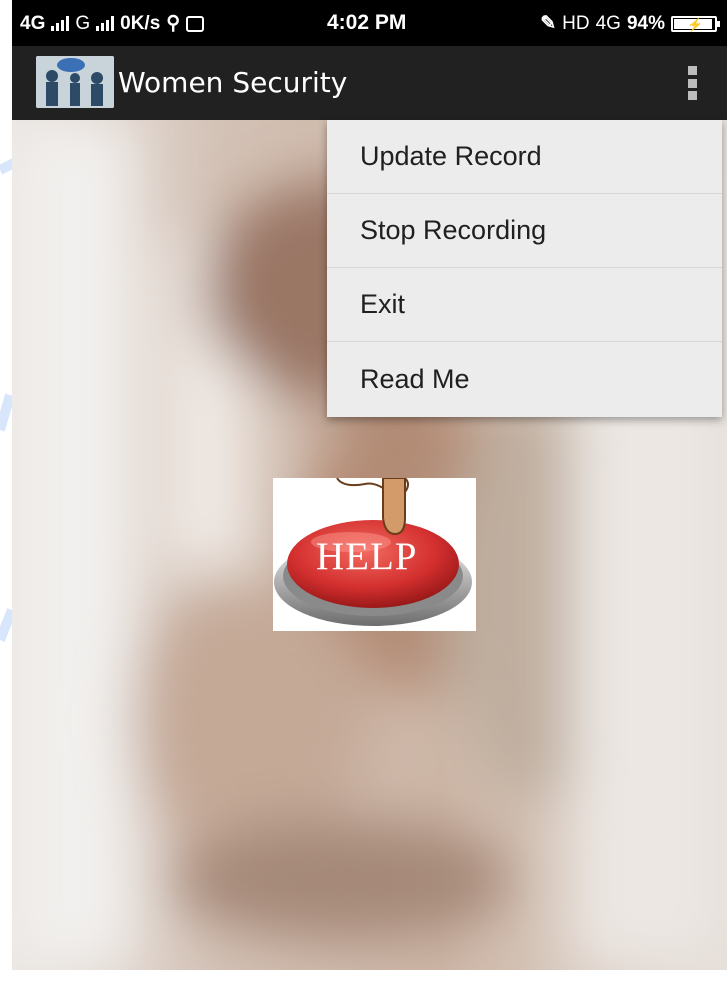 The image size is (727, 982). Describe the element at coordinates (524, 231) in the screenshot. I see `menu-item-stop-recording: Stop Recording` at that location.